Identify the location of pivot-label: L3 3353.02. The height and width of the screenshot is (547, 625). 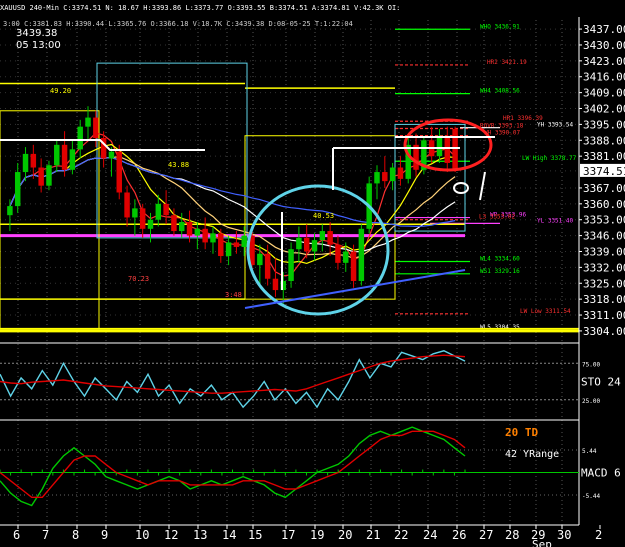
(497, 217).